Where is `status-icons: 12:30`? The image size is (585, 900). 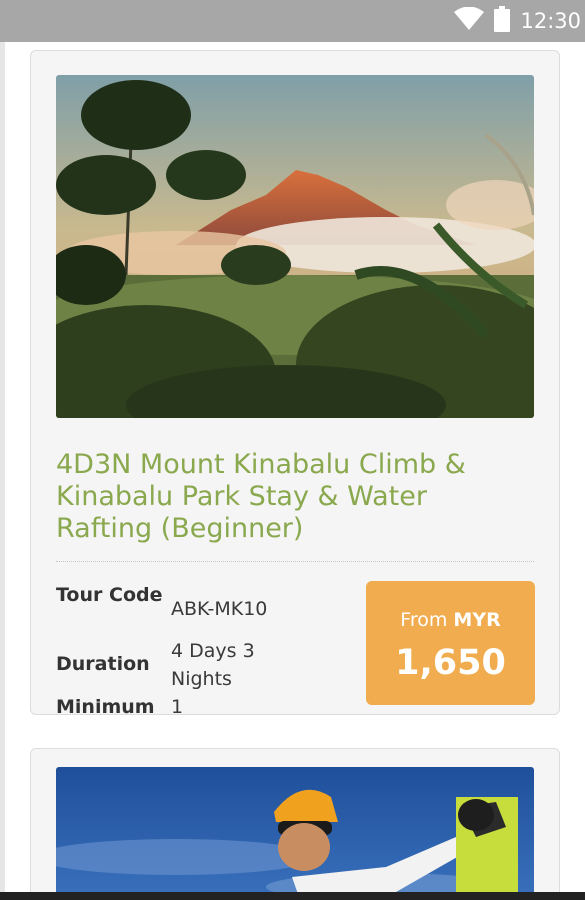 status-icons: 12:30 is located at coordinates (519, 21).